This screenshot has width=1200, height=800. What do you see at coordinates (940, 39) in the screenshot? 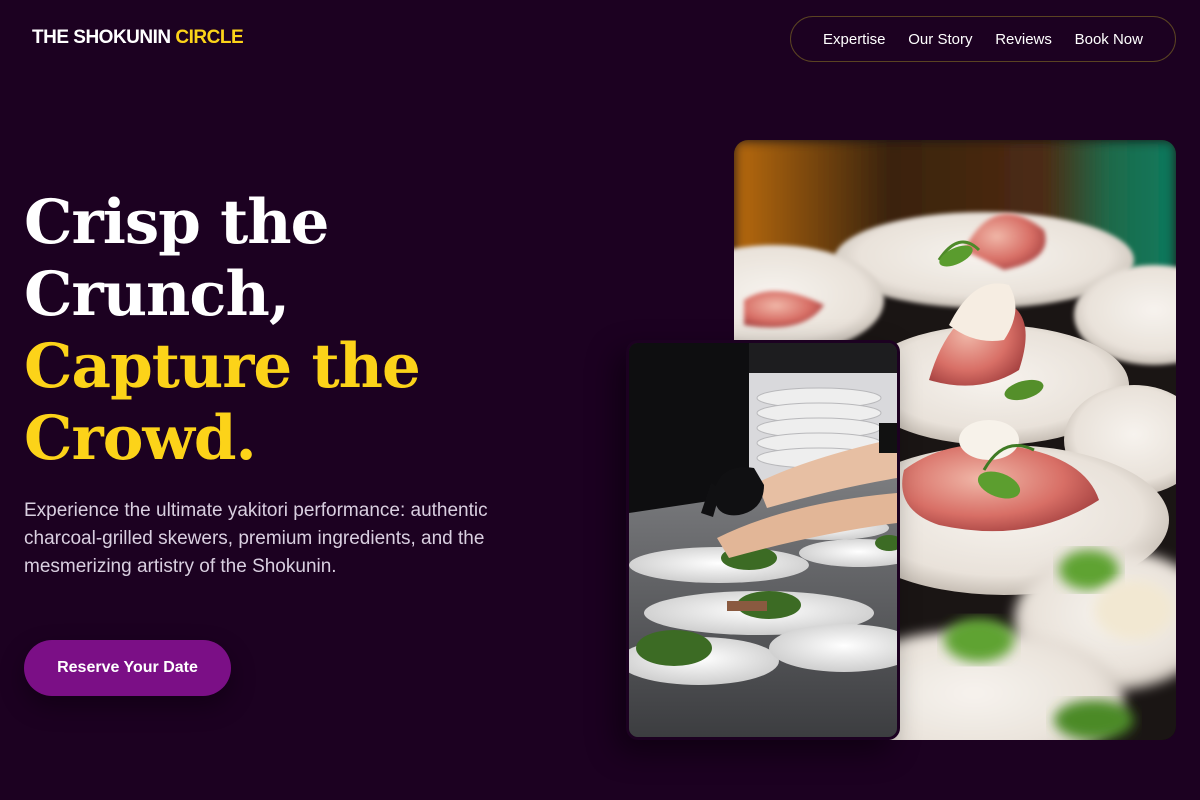
I see `nav-link-our-story: Our Story` at bounding box center [940, 39].